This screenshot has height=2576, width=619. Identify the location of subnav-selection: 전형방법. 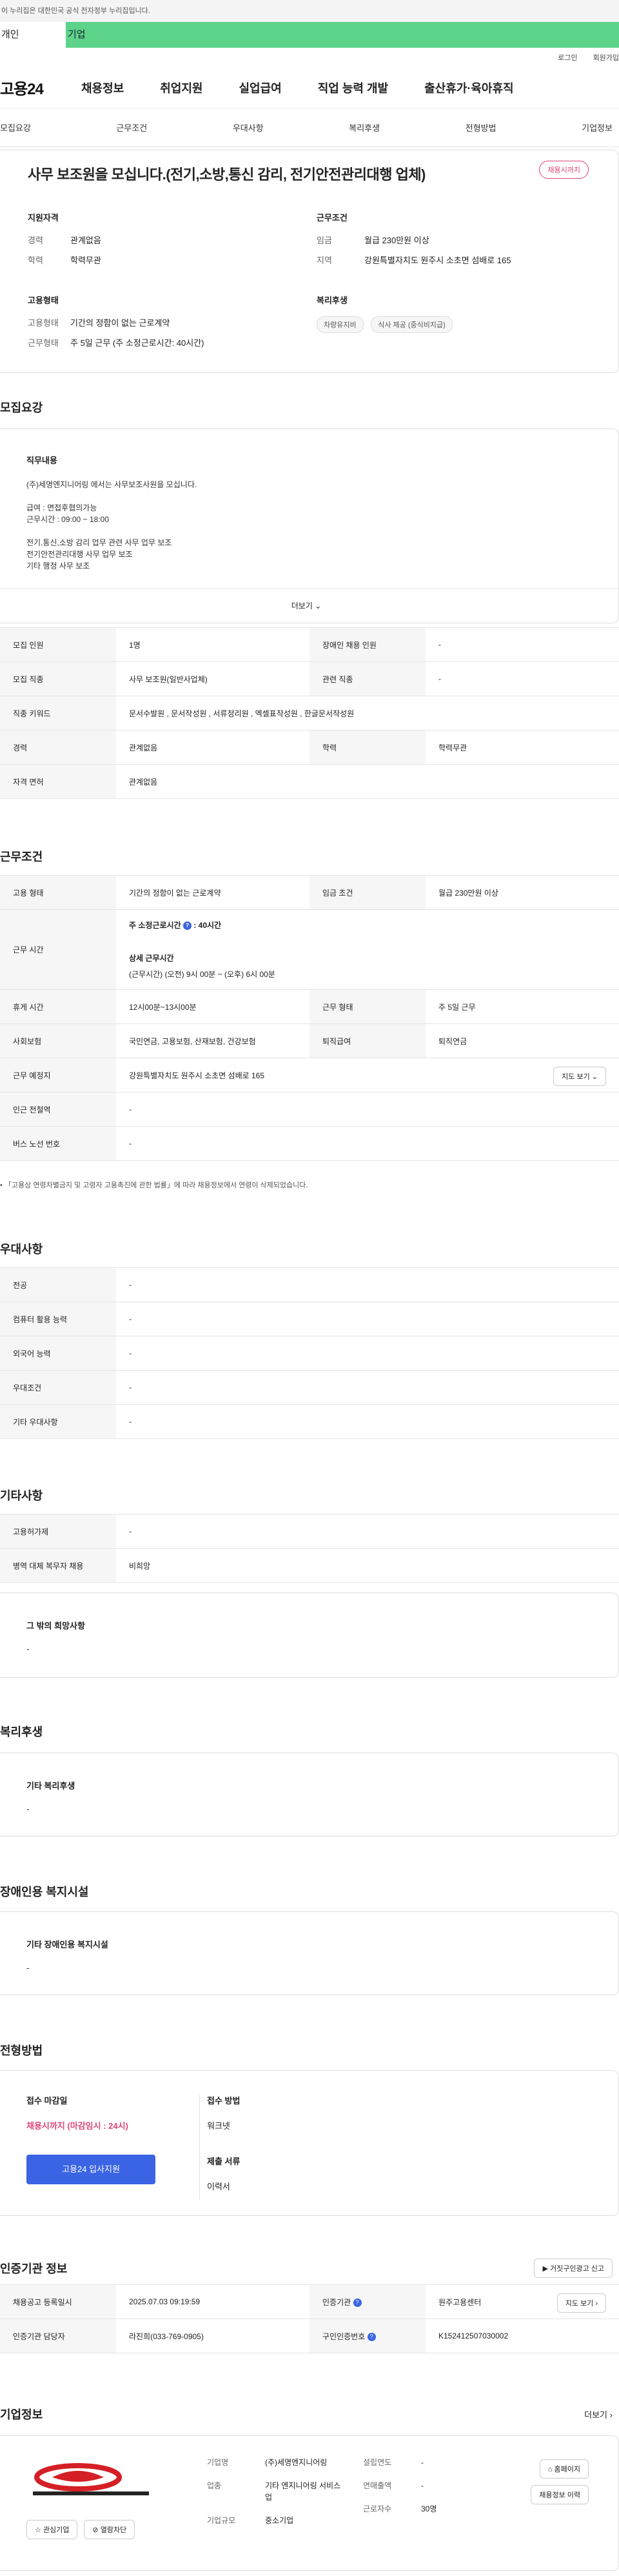
(481, 127).